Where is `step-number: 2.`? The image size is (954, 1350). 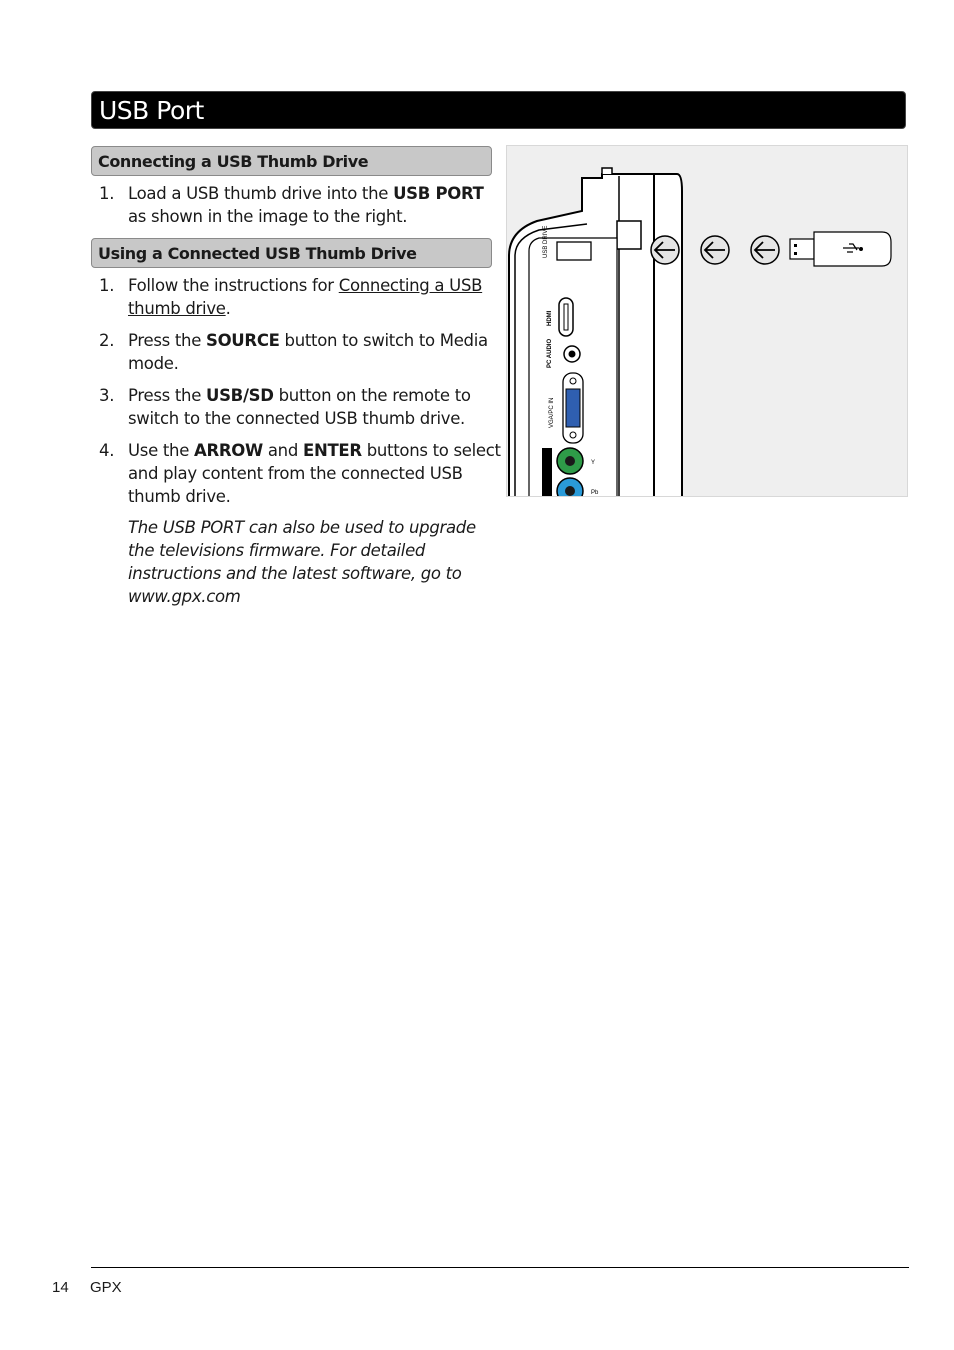
step-number: 2. is located at coordinates (107, 340).